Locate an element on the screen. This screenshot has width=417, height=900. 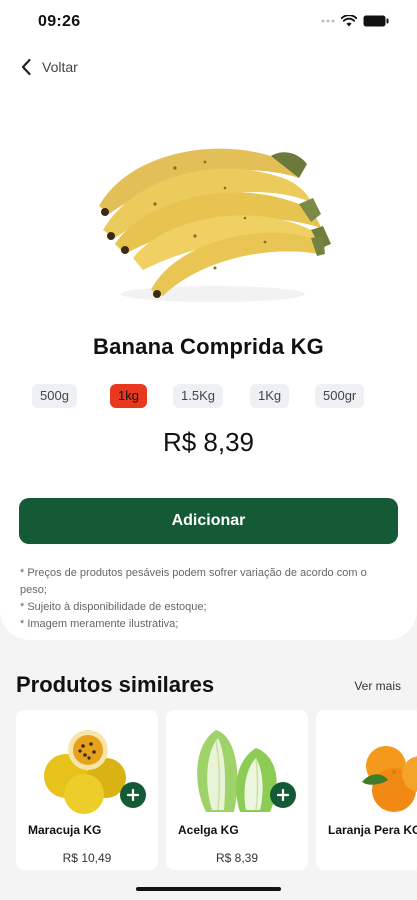
back-label: Voltar is located at coordinates (60, 67).